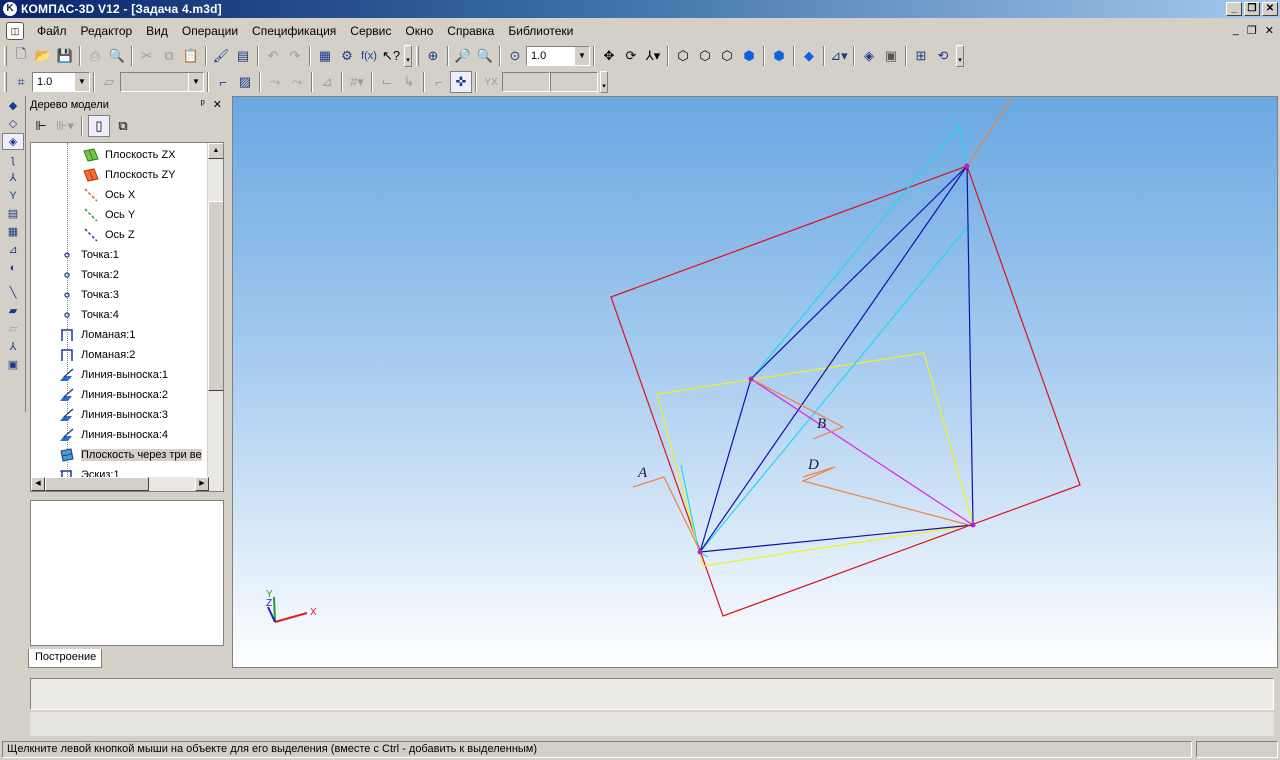 This screenshot has height=760, width=1280. I want to click on sketch-mode-icon: ⌐, so click(223, 82).